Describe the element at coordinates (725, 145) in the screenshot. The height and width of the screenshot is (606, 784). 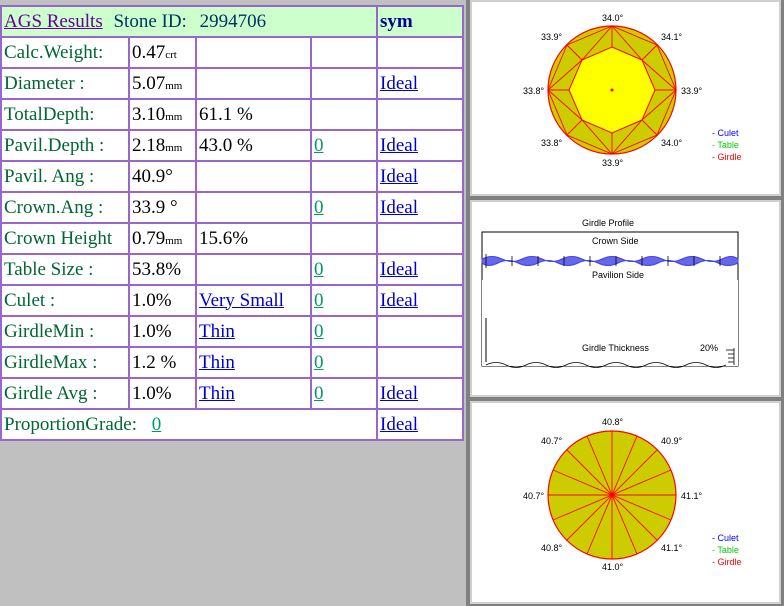
I see `crown-legend-table: - Table` at that location.